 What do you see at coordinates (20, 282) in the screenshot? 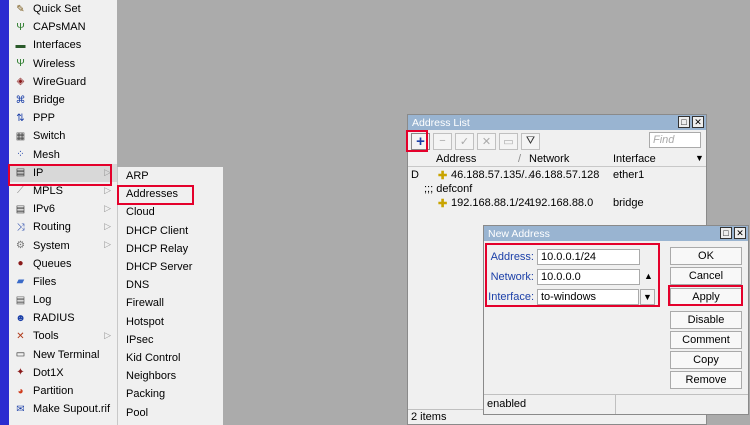
I see `folder-icon: ▰` at bounding box center [20, 282].